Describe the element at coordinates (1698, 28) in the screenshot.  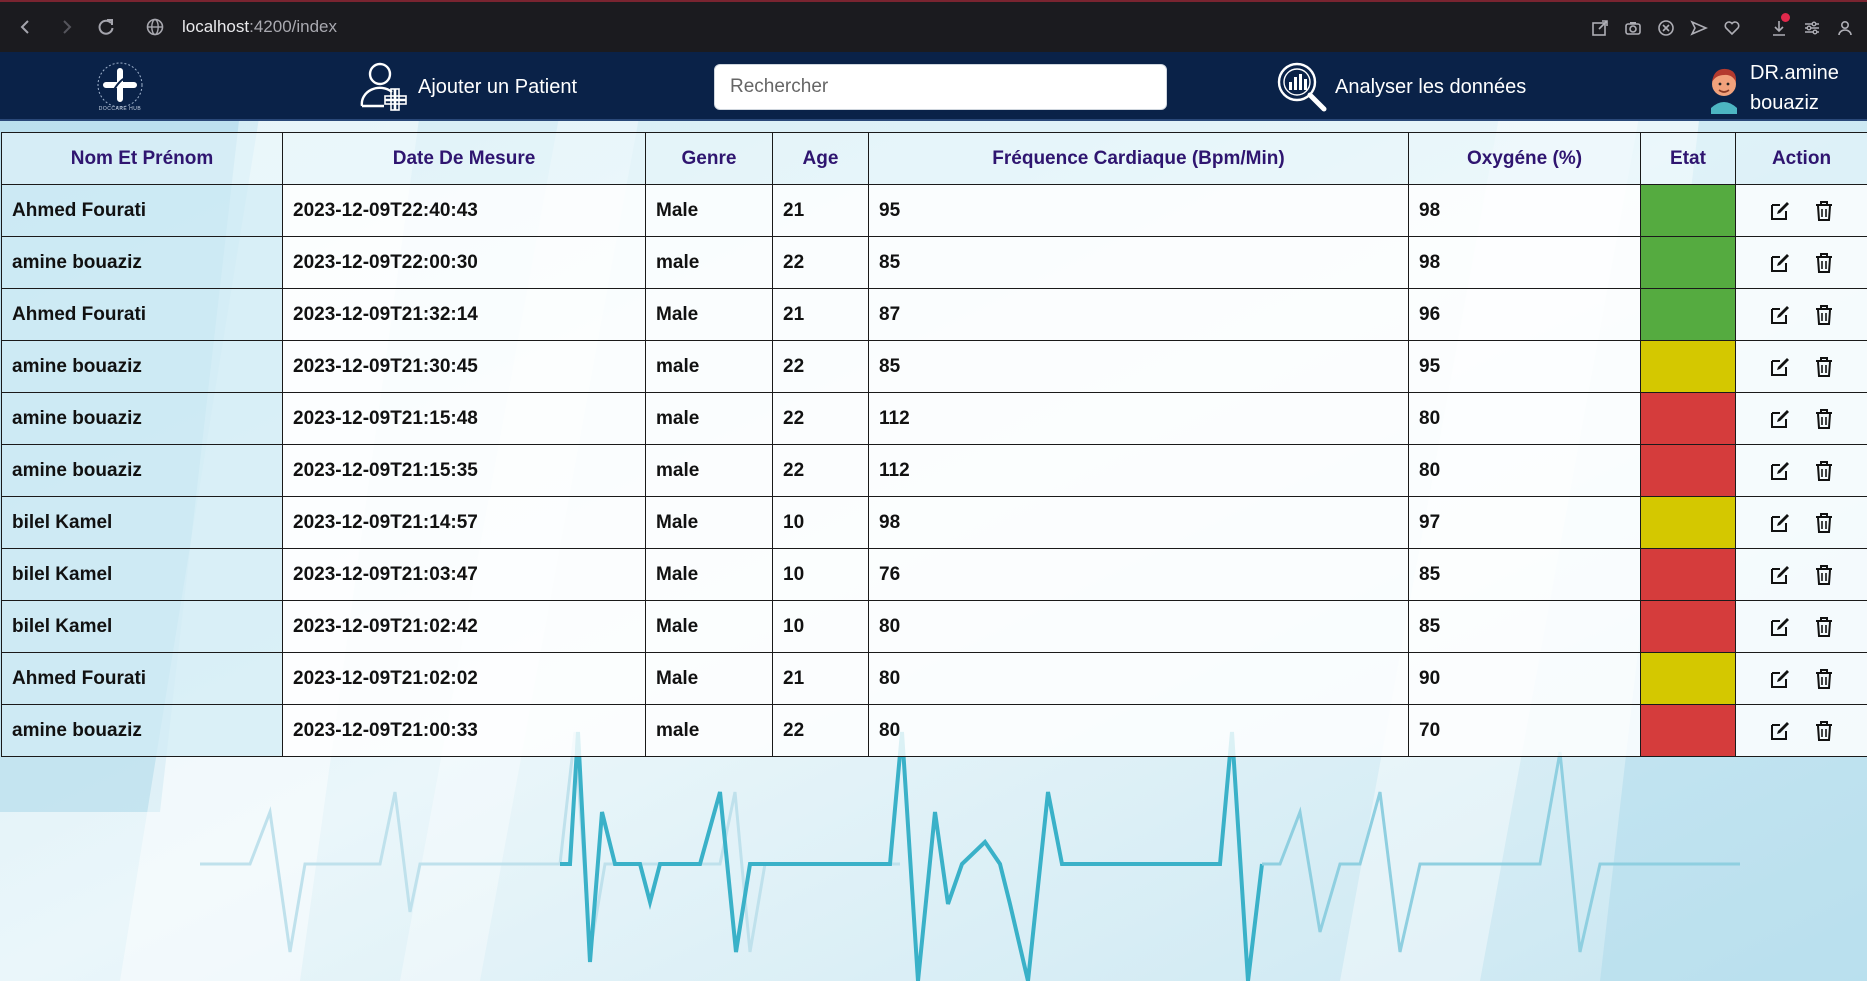
I see `send-icon` at that location.